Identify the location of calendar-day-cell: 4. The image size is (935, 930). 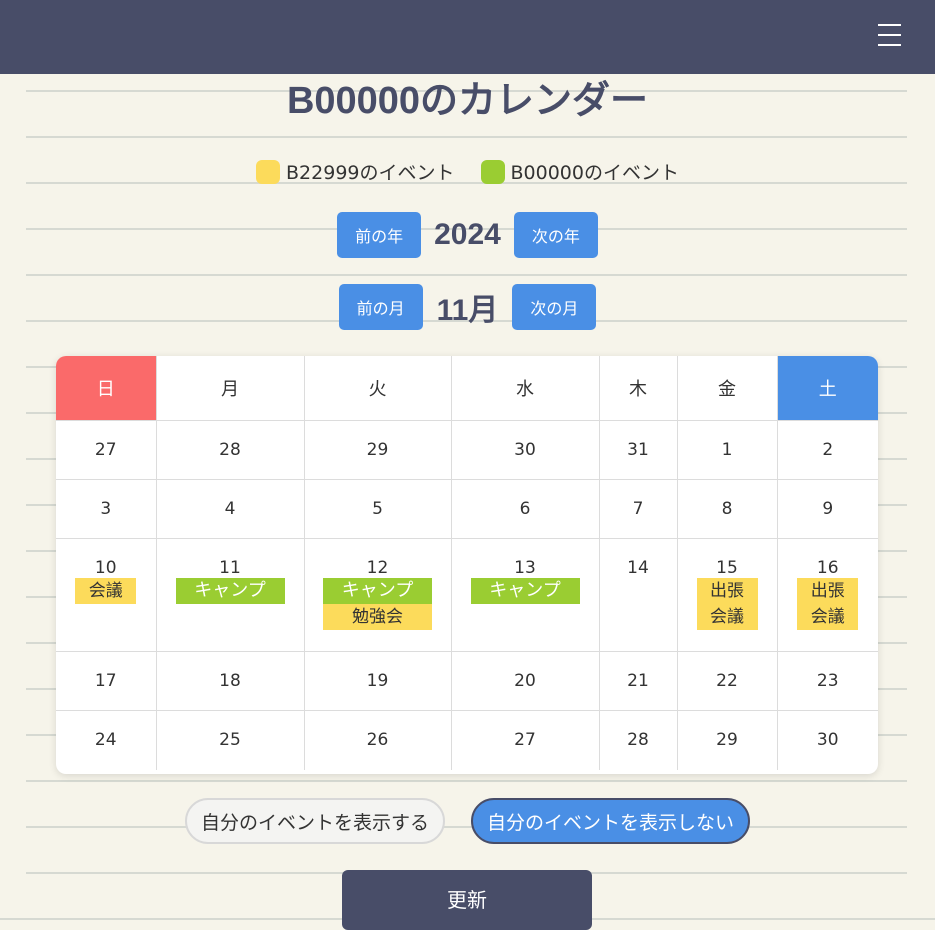
(230, 509).